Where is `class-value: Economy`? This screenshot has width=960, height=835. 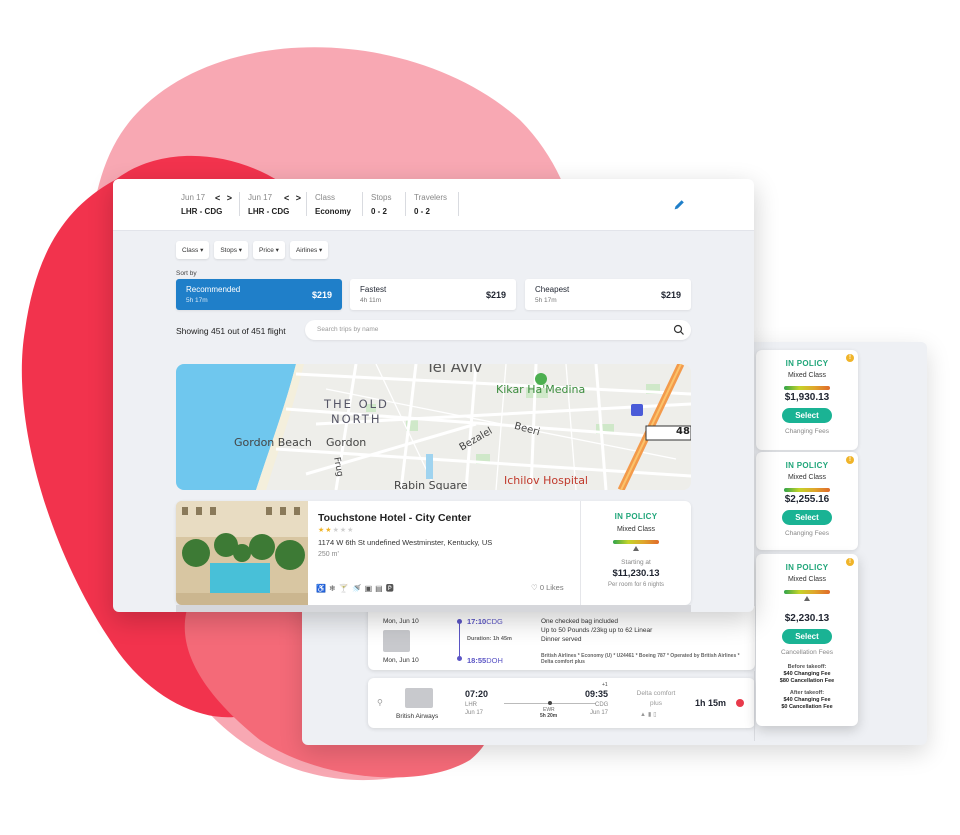
class-value: Economy is located at coordinates (333, 211).